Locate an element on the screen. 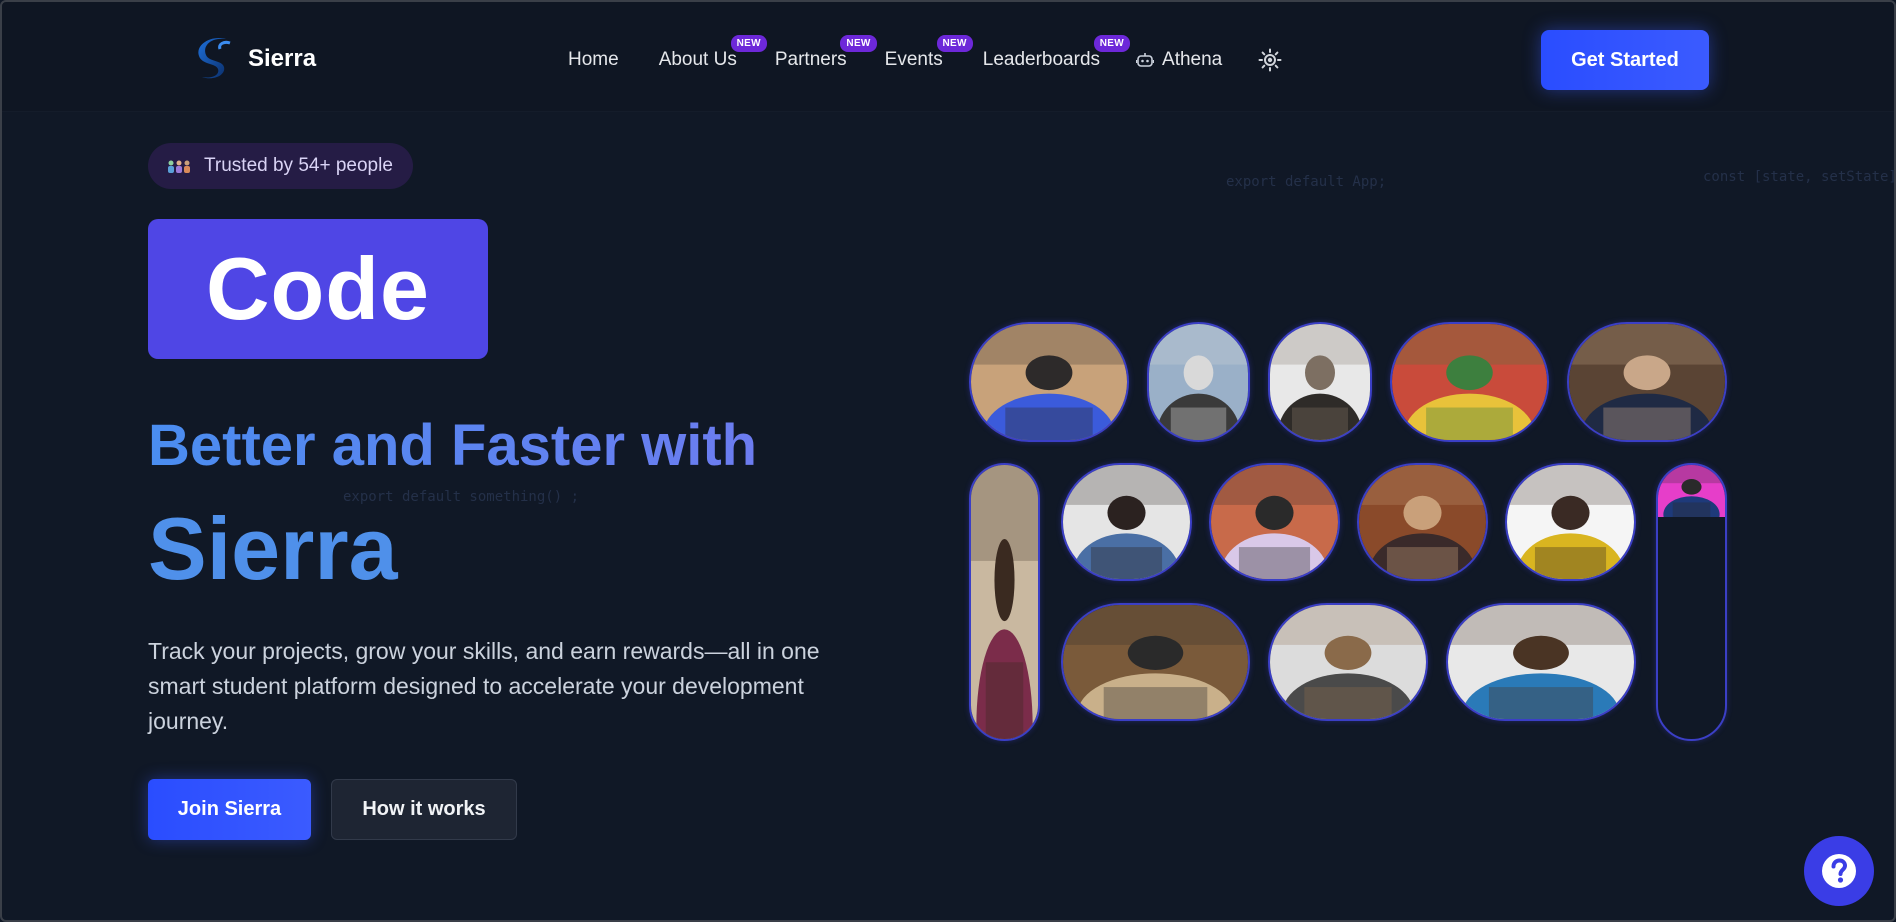  nav-link-leaderboards: Leaderboards NEW is located at coordinates (1056, 53).